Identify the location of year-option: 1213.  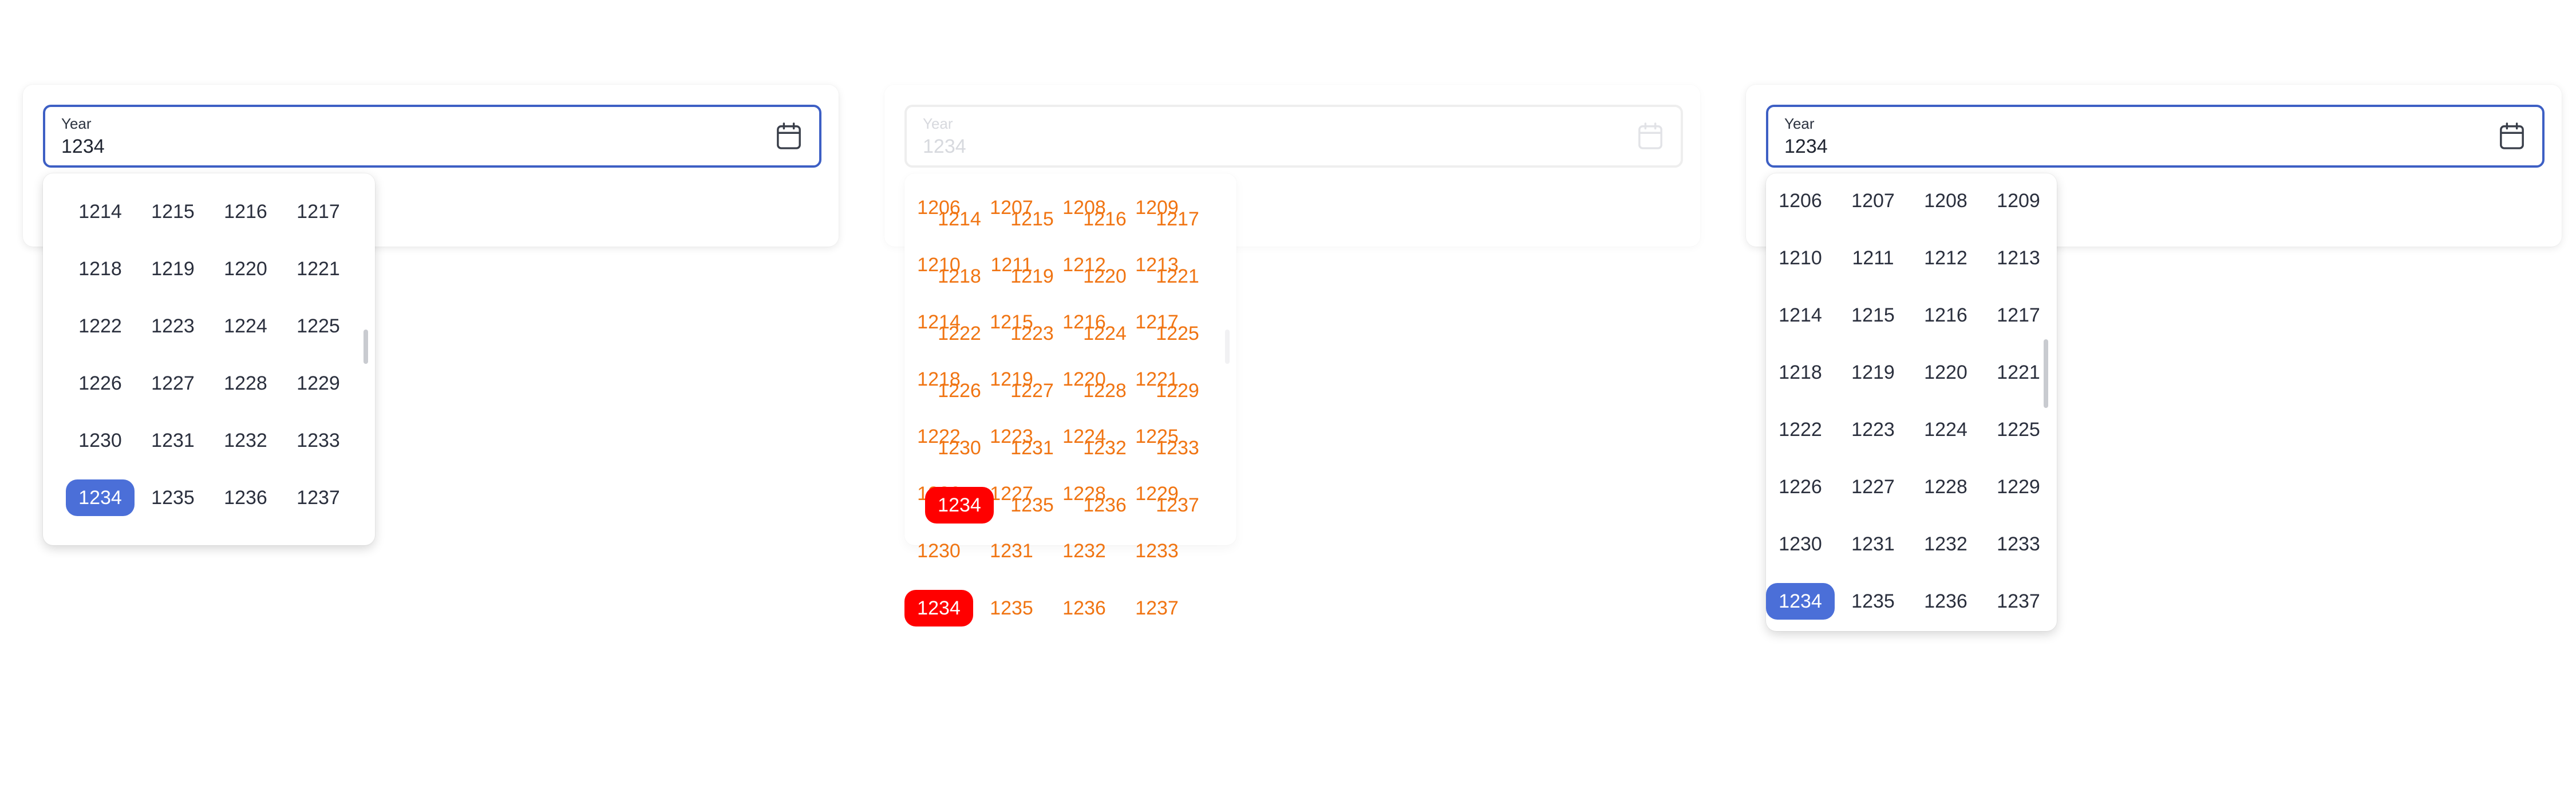
(2018, 258).